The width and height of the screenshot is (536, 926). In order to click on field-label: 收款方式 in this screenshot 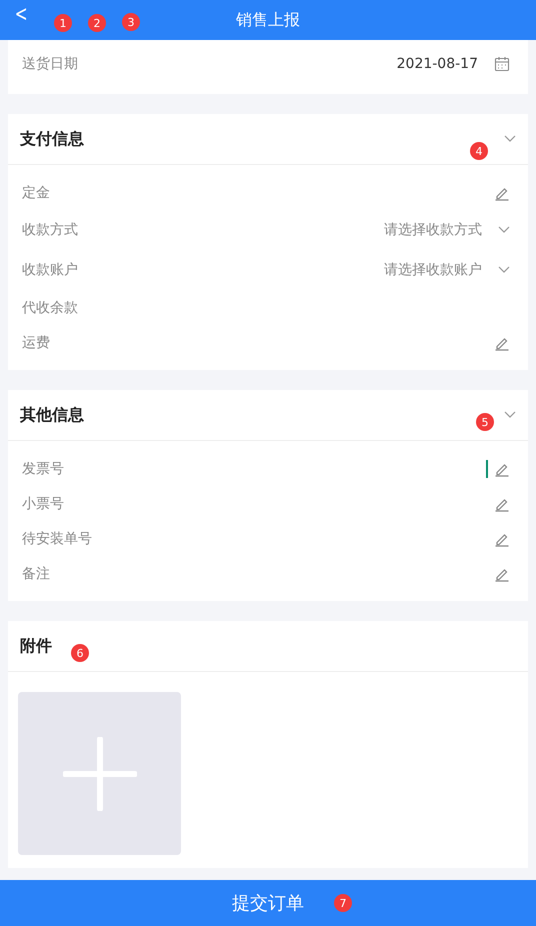, I will do `click(50, 230)`.